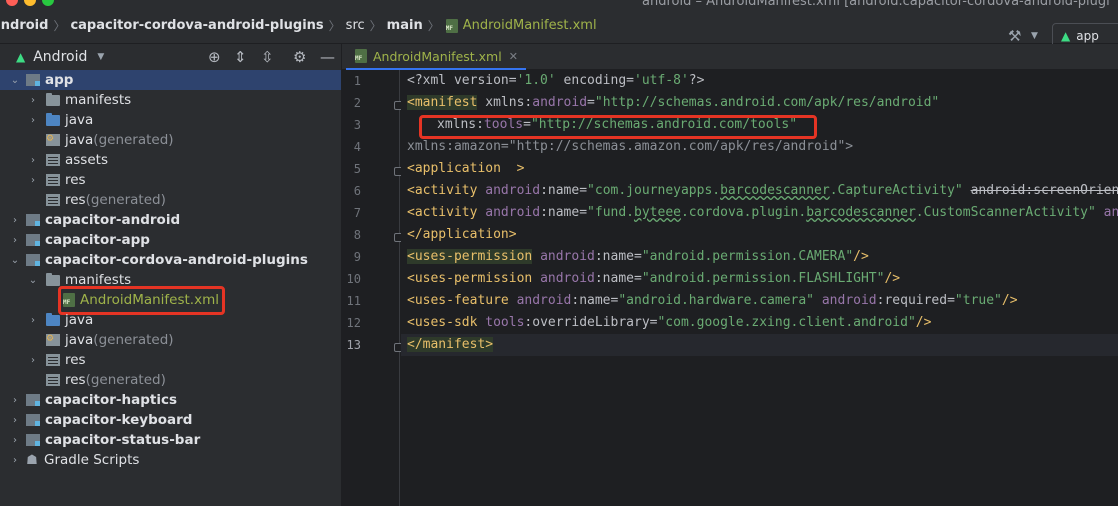 This screenshot has width=1118, height=506. I want to click on tree-item-label: java, so click(79, 320).